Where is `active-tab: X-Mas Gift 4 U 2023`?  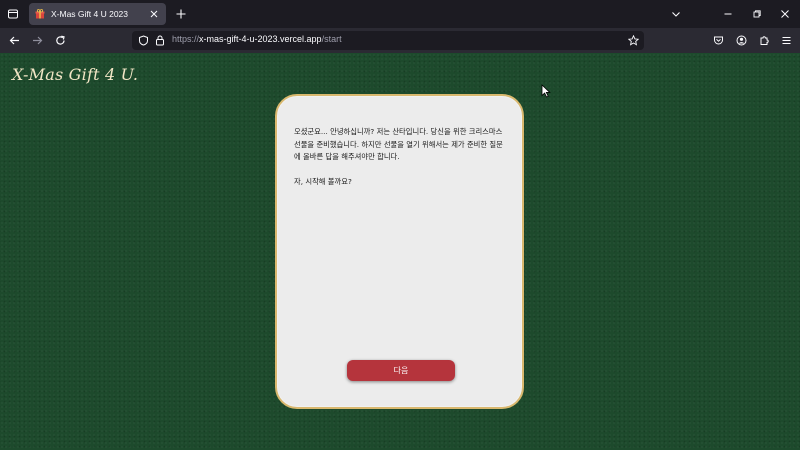 active-tab: X-Mas Gift 4 U 2023 is located at coordinates (97, 14).